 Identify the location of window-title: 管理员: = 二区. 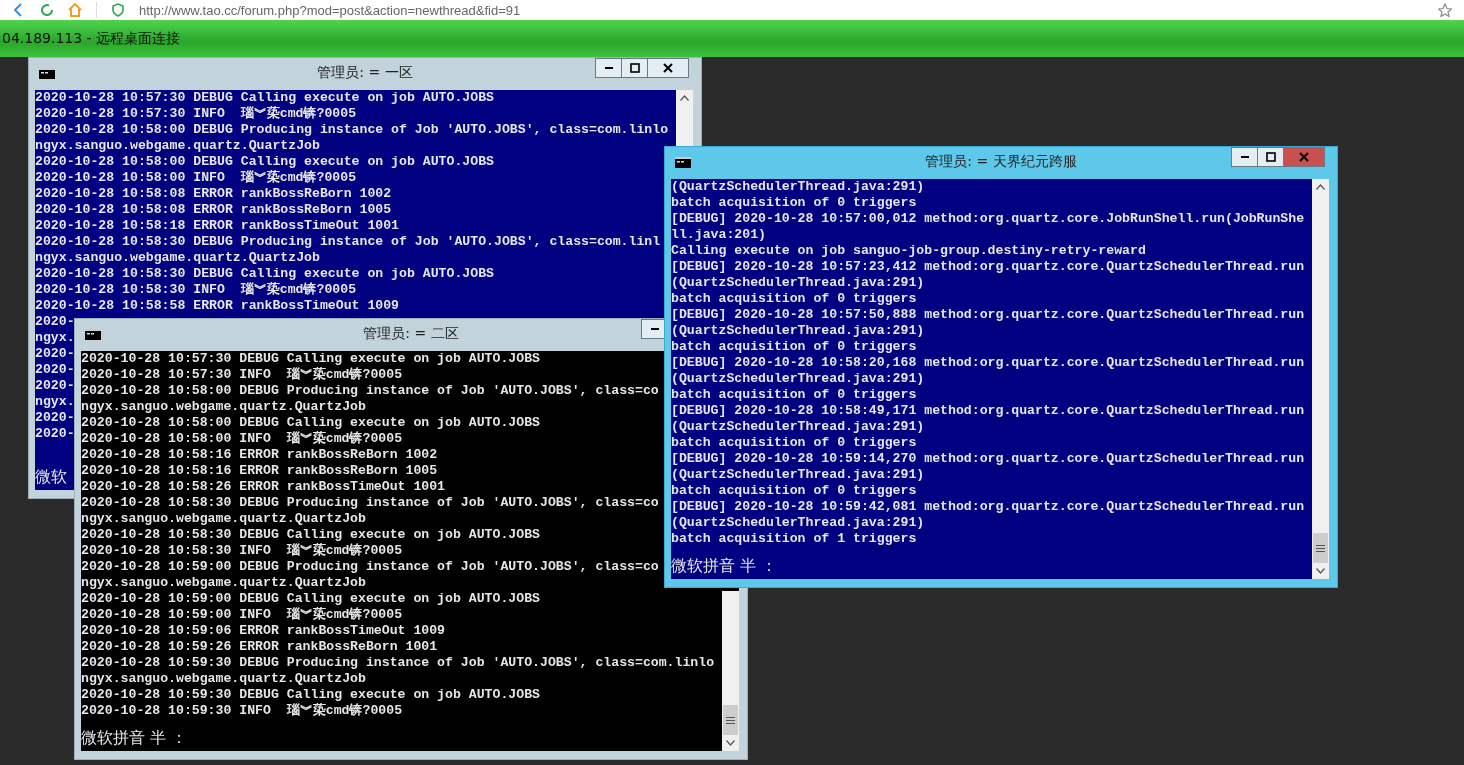
(411, 334).